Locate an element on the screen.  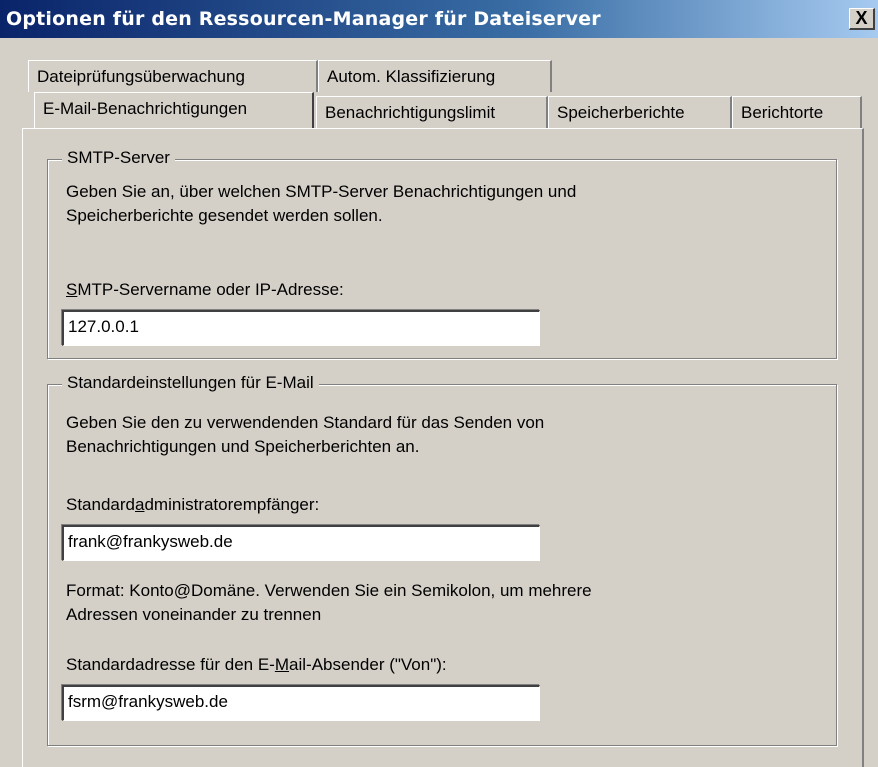
close-button: X is located at coordinates (862, 19).